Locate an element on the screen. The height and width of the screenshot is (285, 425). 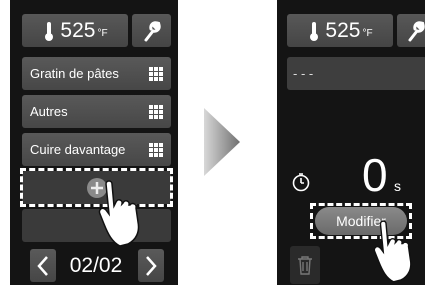
timer-icon is located at coordinates (301, 182).